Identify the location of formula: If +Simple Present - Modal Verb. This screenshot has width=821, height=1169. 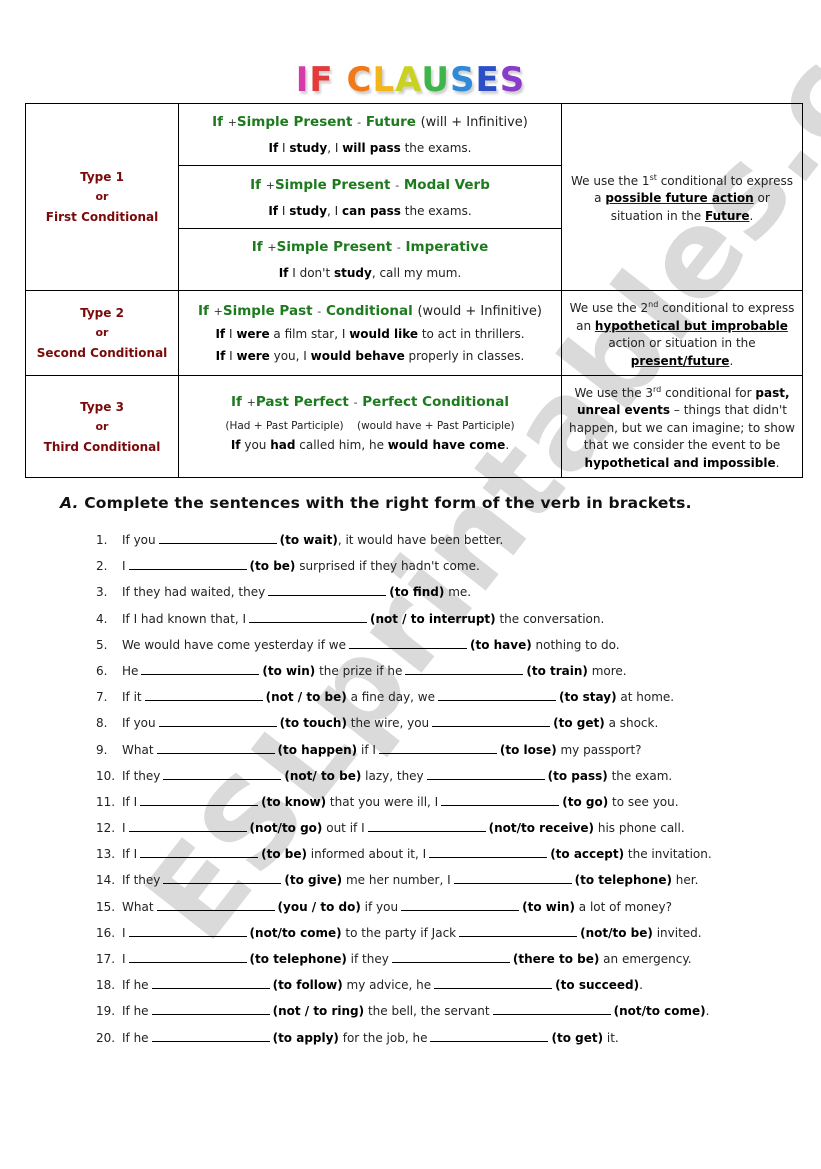
(370, 184).